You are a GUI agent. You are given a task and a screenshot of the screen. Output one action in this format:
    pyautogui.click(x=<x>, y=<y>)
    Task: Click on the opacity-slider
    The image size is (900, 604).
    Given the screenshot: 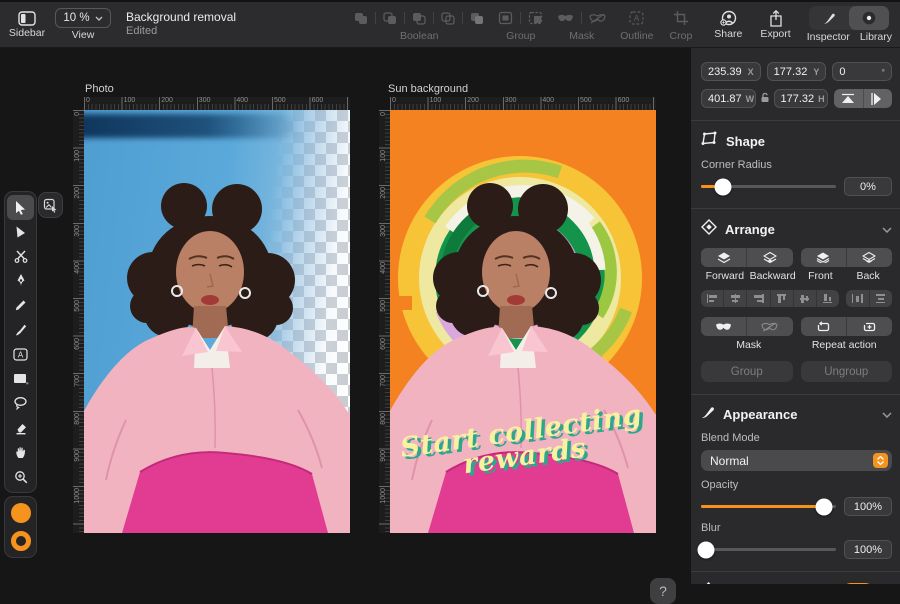 What is the action you would take?
    pyautogui.click(x=768, y=506)
    